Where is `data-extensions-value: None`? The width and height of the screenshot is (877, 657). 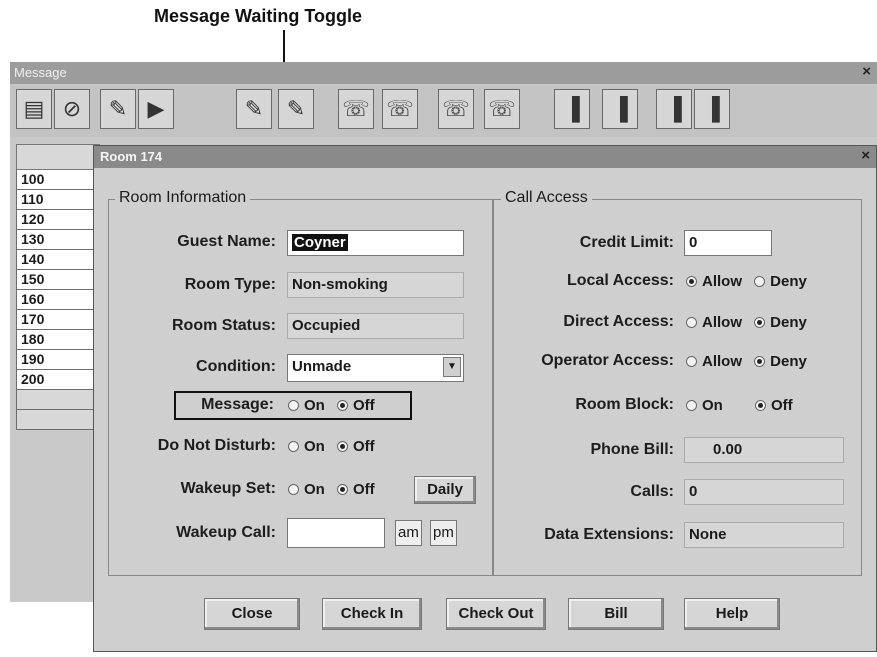
data-extensions-value: None is located at coordinates (764, 535).